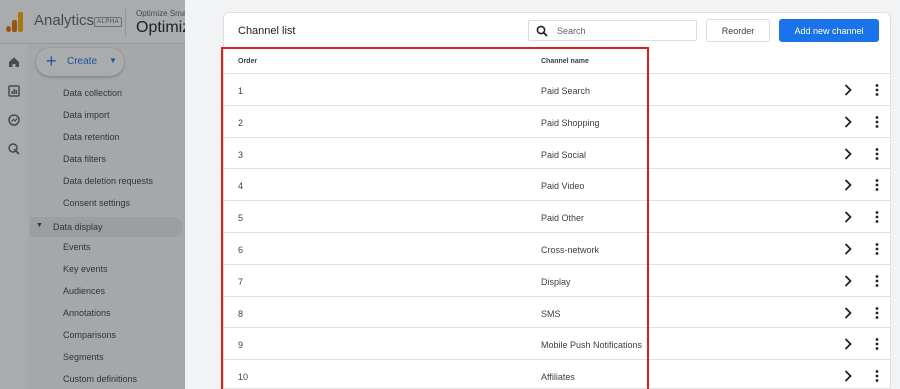 The height and width of the screenshot is (389, 900). I want to click on table-row: 9 Mobile Push Notifications, so click(557, 344).